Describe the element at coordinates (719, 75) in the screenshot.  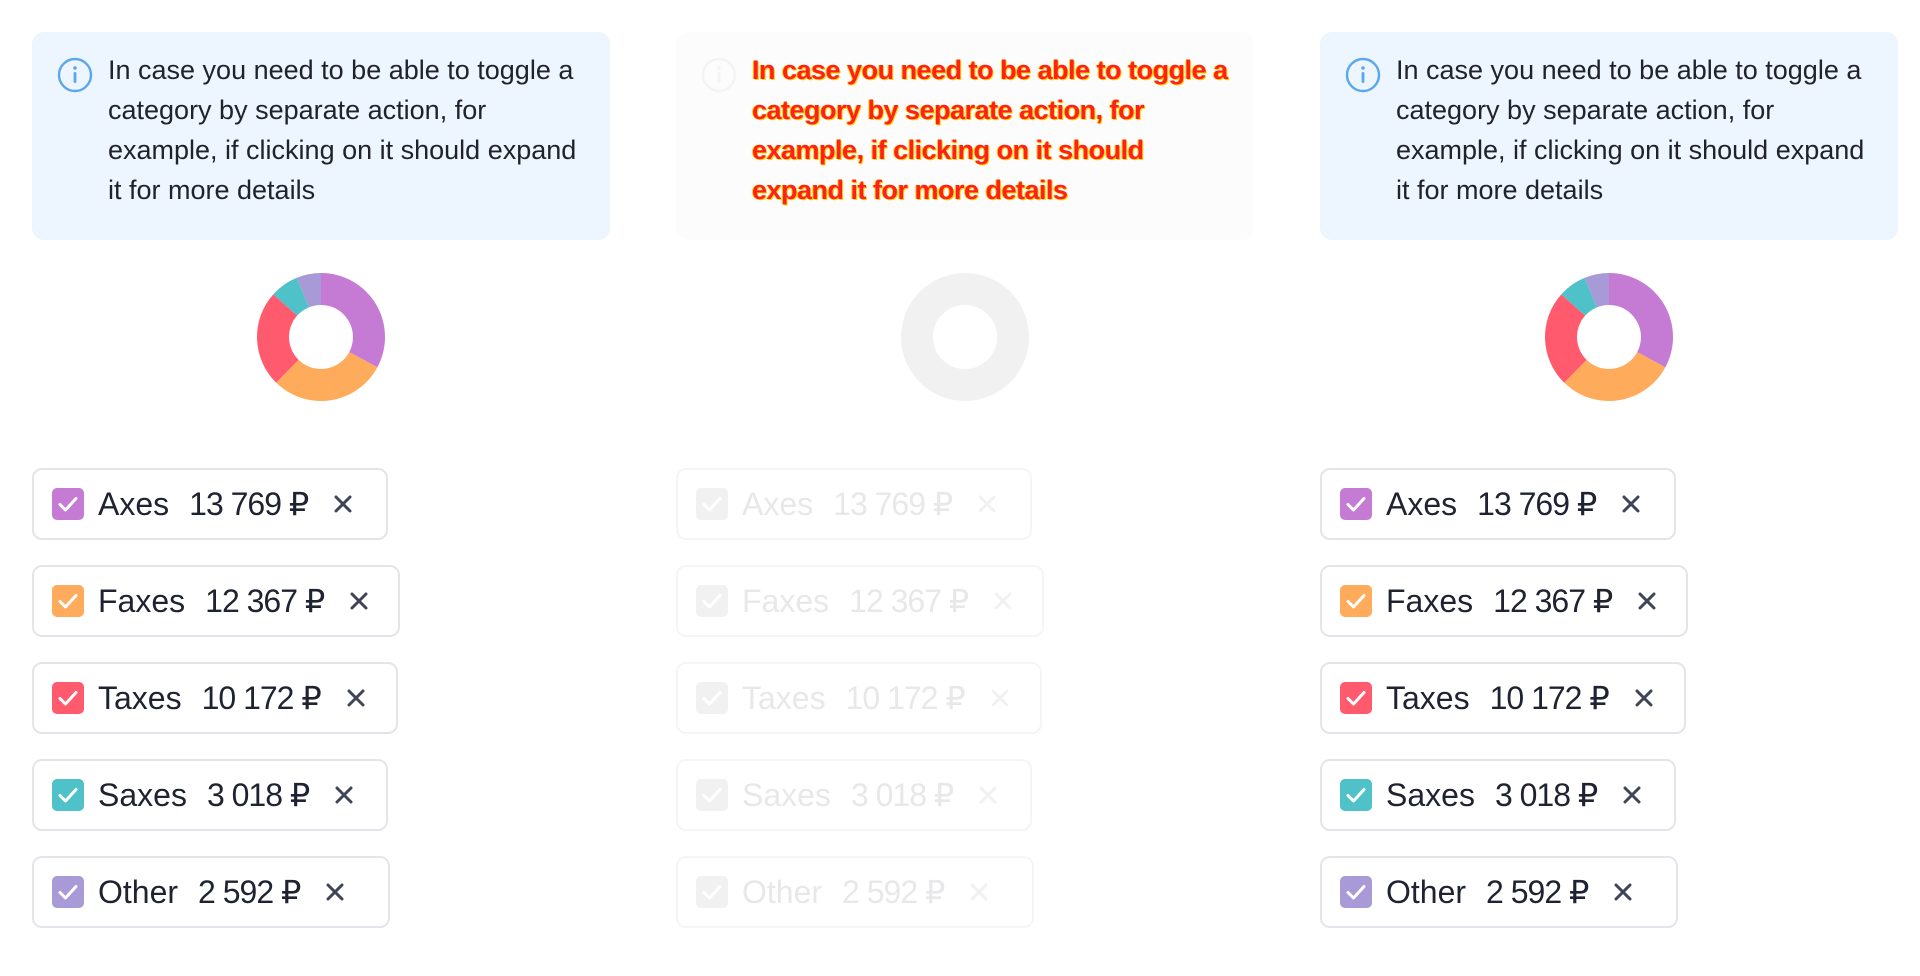
I see `info-icon` at that location.